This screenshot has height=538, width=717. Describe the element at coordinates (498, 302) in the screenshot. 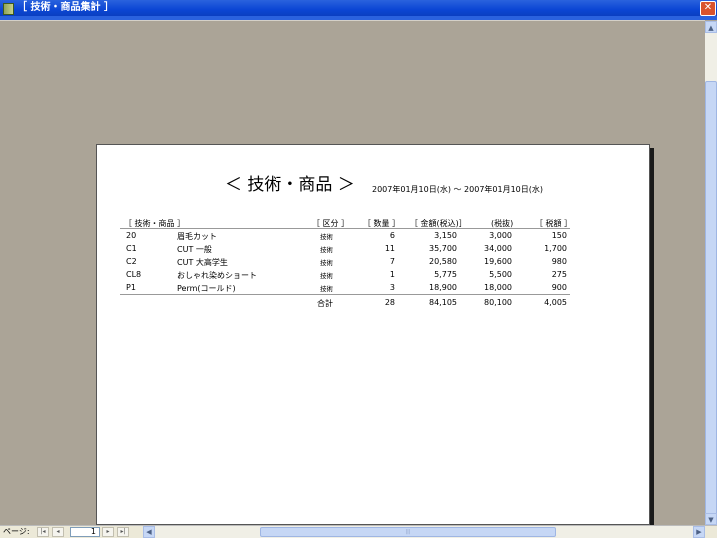

I see `total-amount-excl: 80,100` at that location.